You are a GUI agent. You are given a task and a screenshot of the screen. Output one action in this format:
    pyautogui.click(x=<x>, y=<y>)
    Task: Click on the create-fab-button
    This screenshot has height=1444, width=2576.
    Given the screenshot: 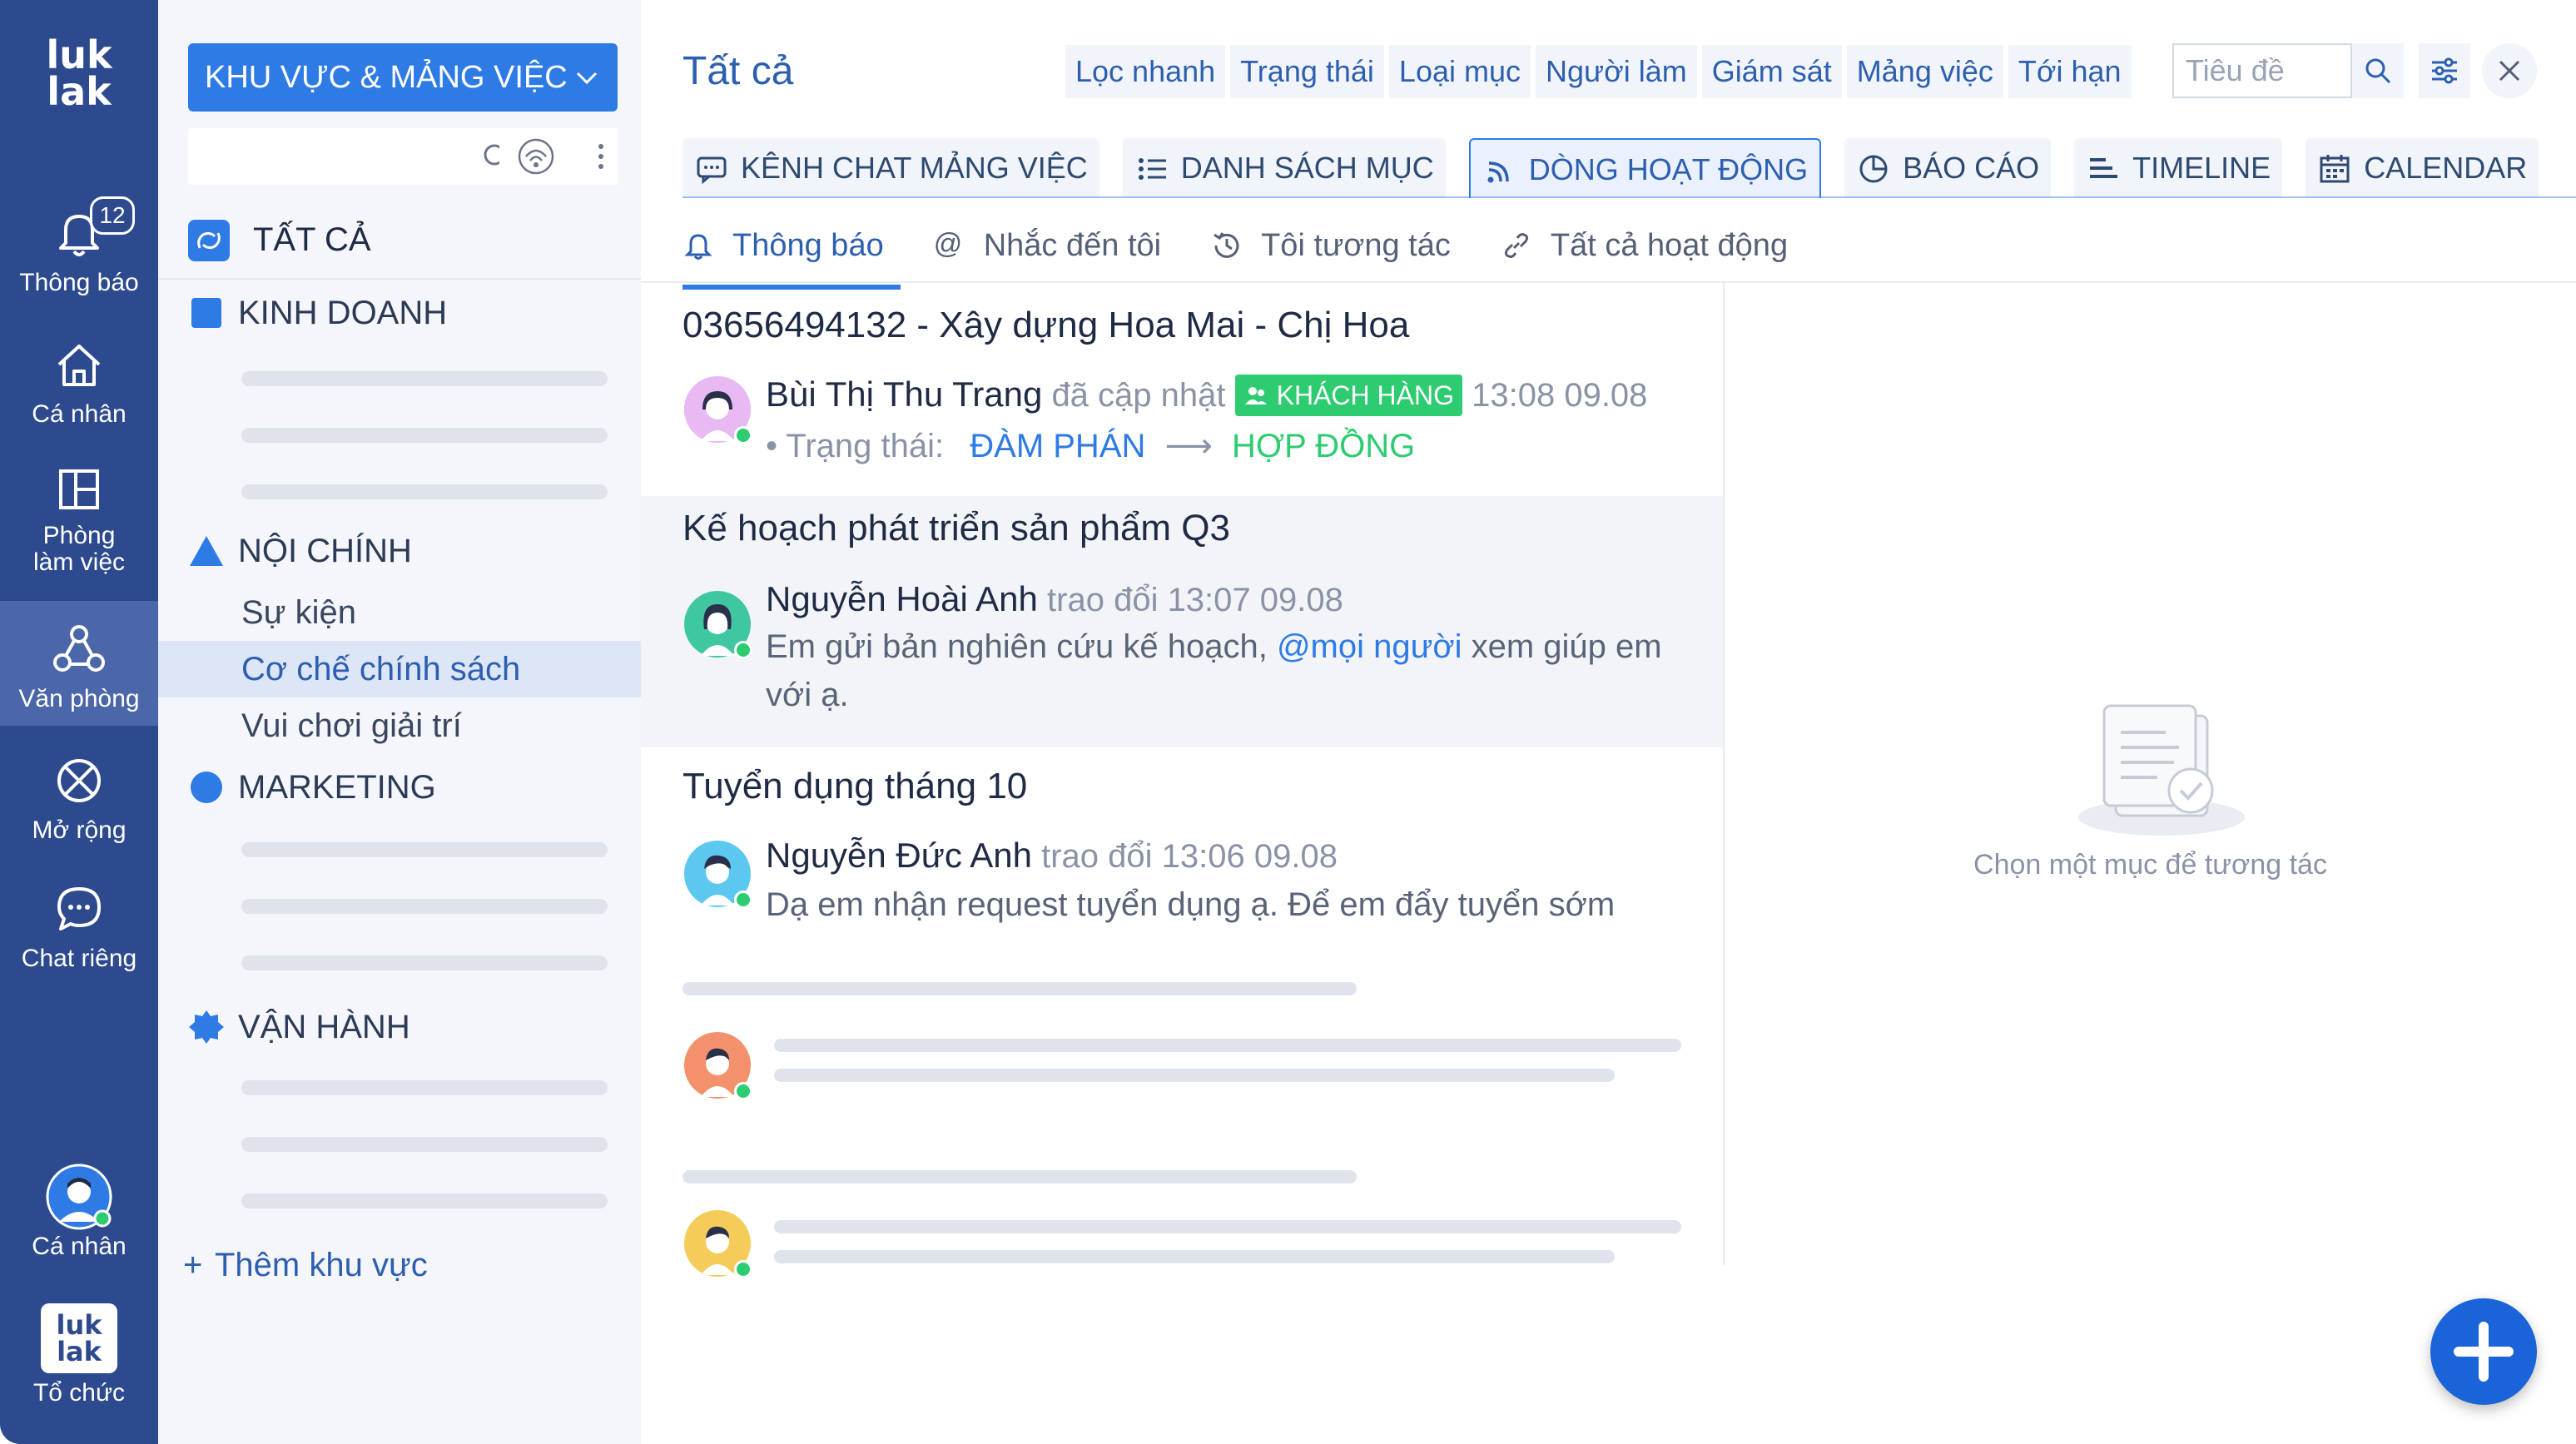 What is the action you would take?
    pyautogui.click(x=2483, y=1351)
    